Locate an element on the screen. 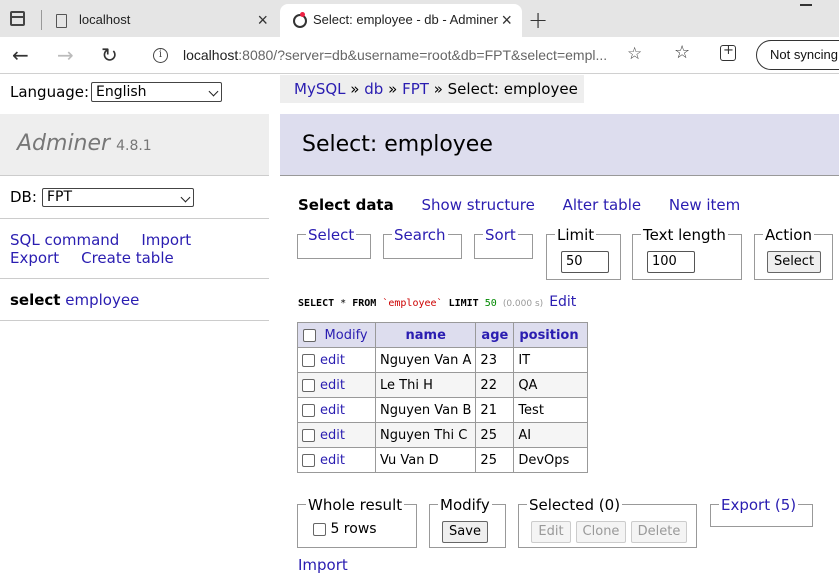  app-name: Adminer is located at coordinates (63, 143).